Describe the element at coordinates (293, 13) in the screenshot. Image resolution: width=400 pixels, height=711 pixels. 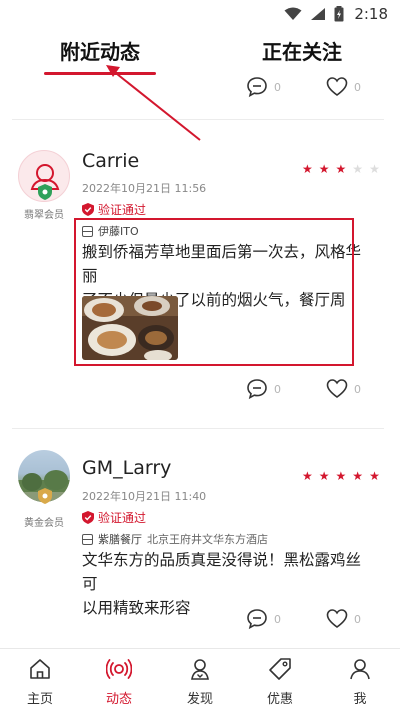
I see `wifi-icon` at that location.